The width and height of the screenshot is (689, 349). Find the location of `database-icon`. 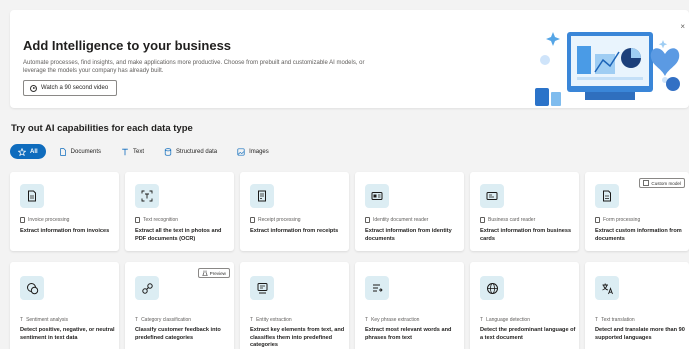

database-icon is located at coordinates (168, 151).